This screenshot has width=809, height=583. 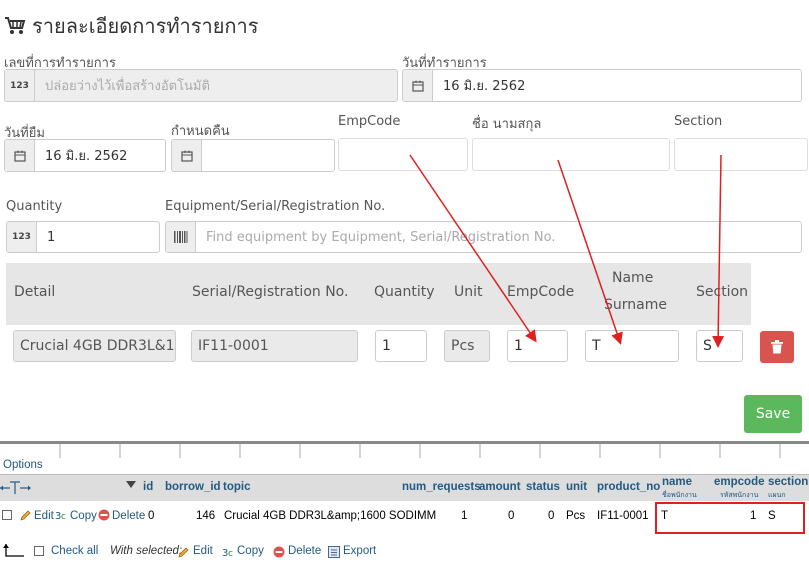 What do you see at coordinates (193, 487) in the screenshot?
I see `col-borrow-id: borrow_id` at bounding box center [193, 487].